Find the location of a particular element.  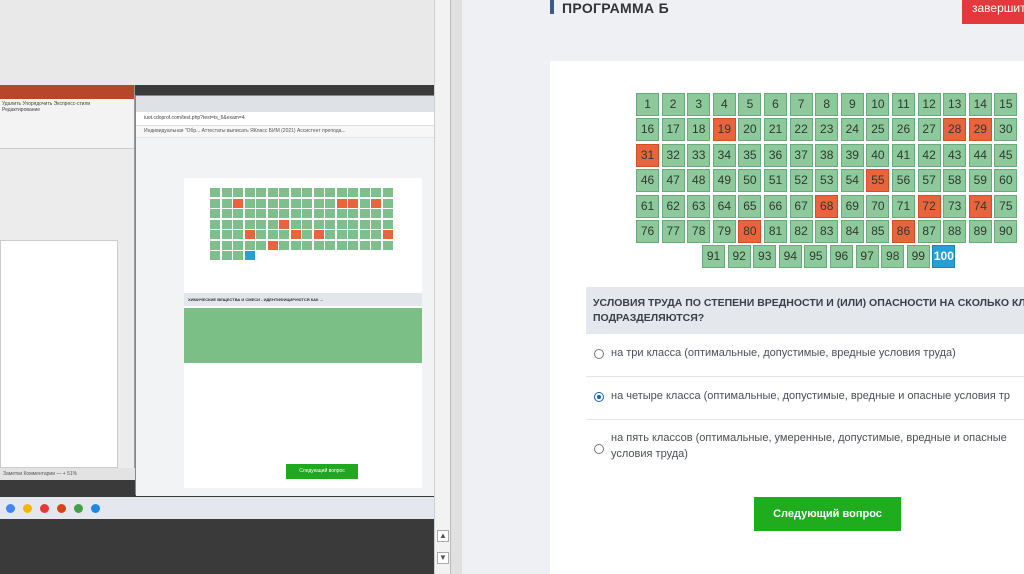

question-number-43: 43 is located at coordinates (955, 155).